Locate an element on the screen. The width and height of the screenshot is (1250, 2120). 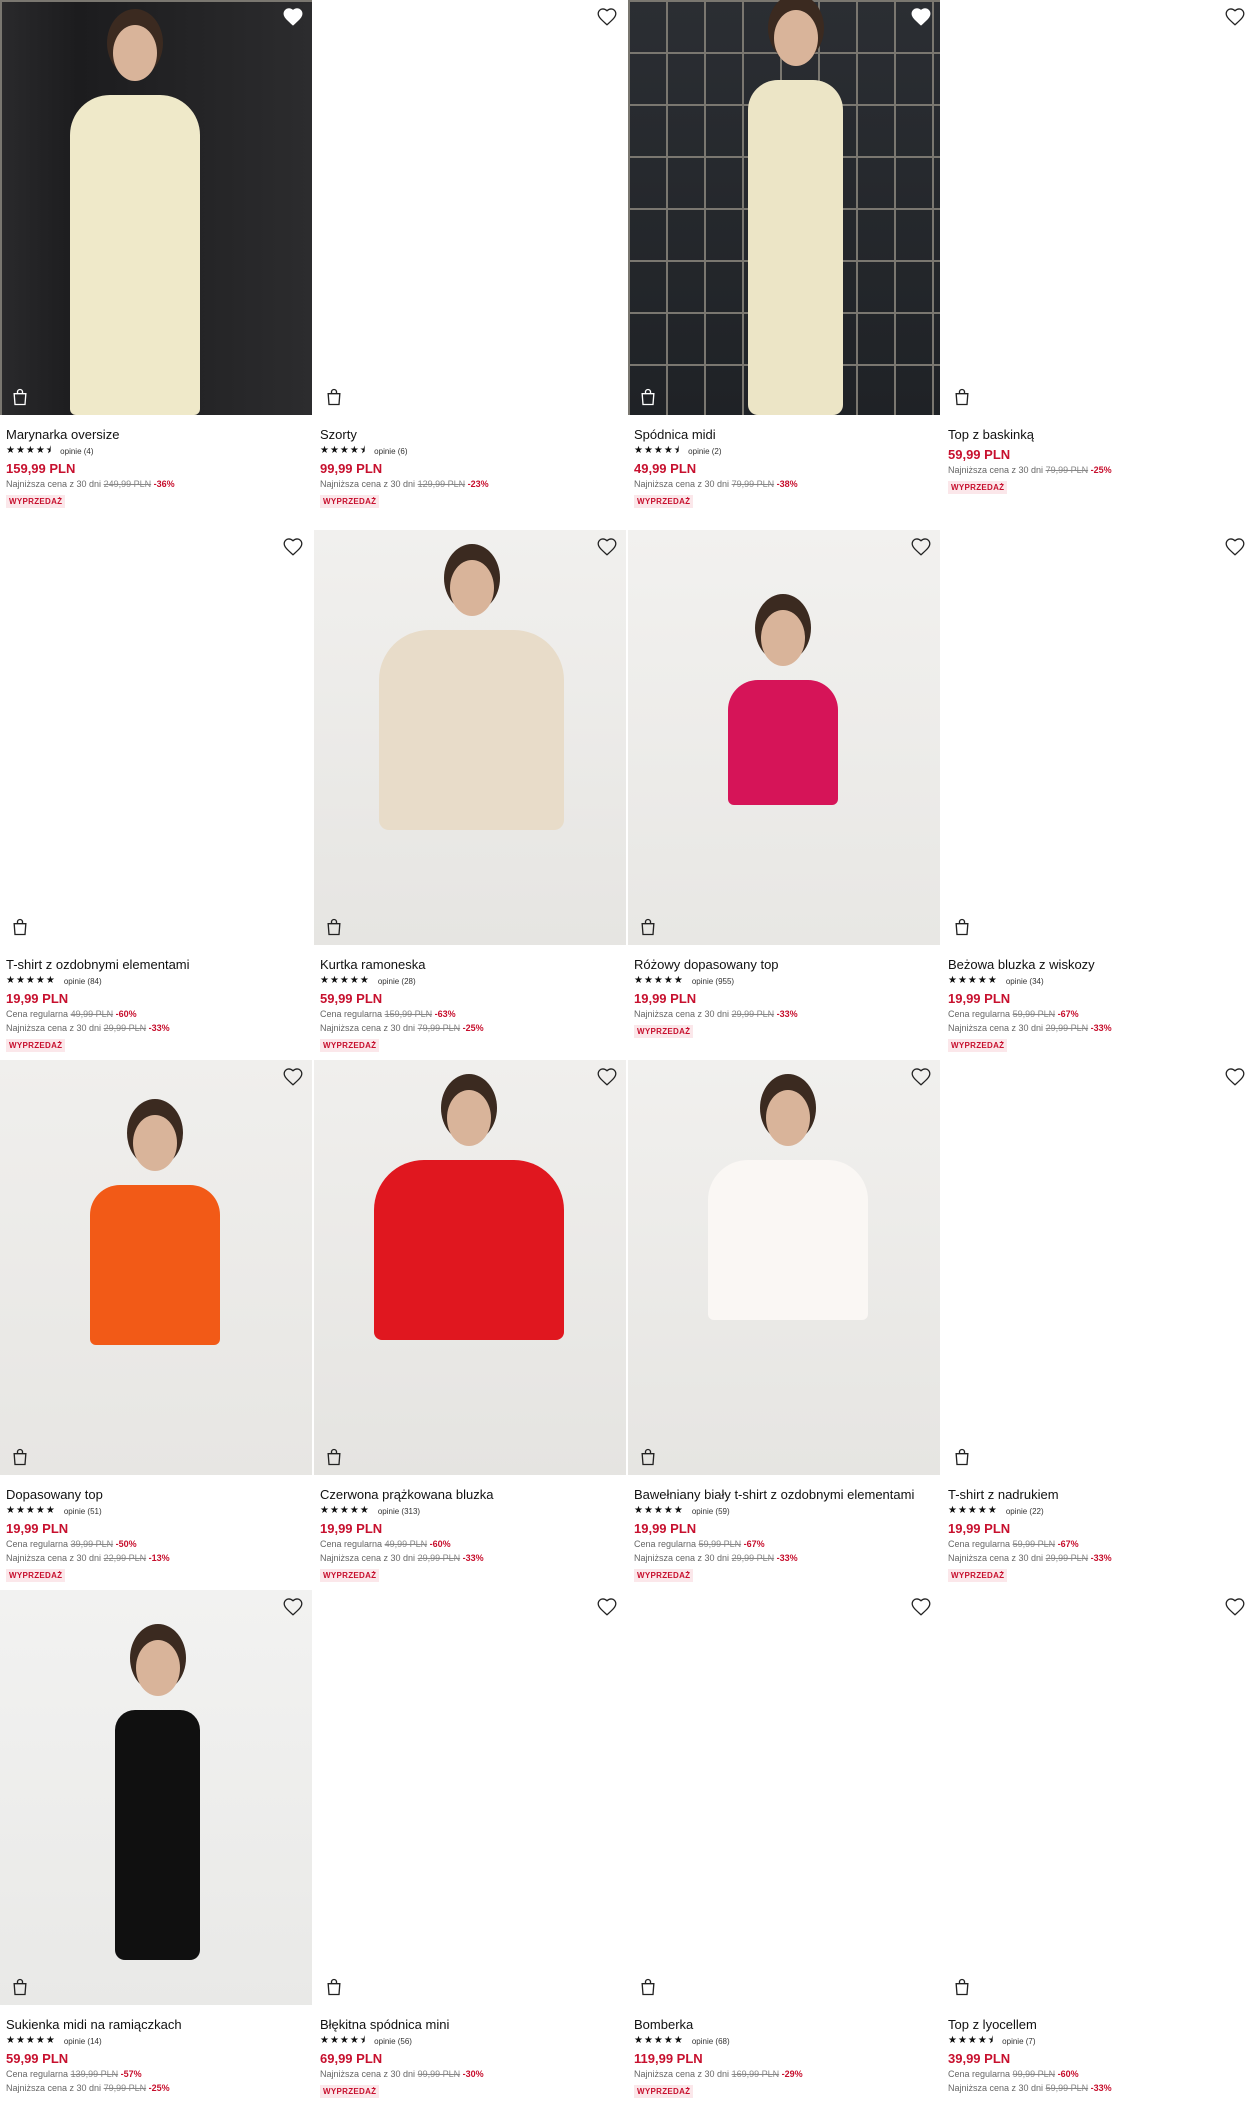
product-name: Sukienka midi na ramiączkach is located at coordinates (156, 2025).